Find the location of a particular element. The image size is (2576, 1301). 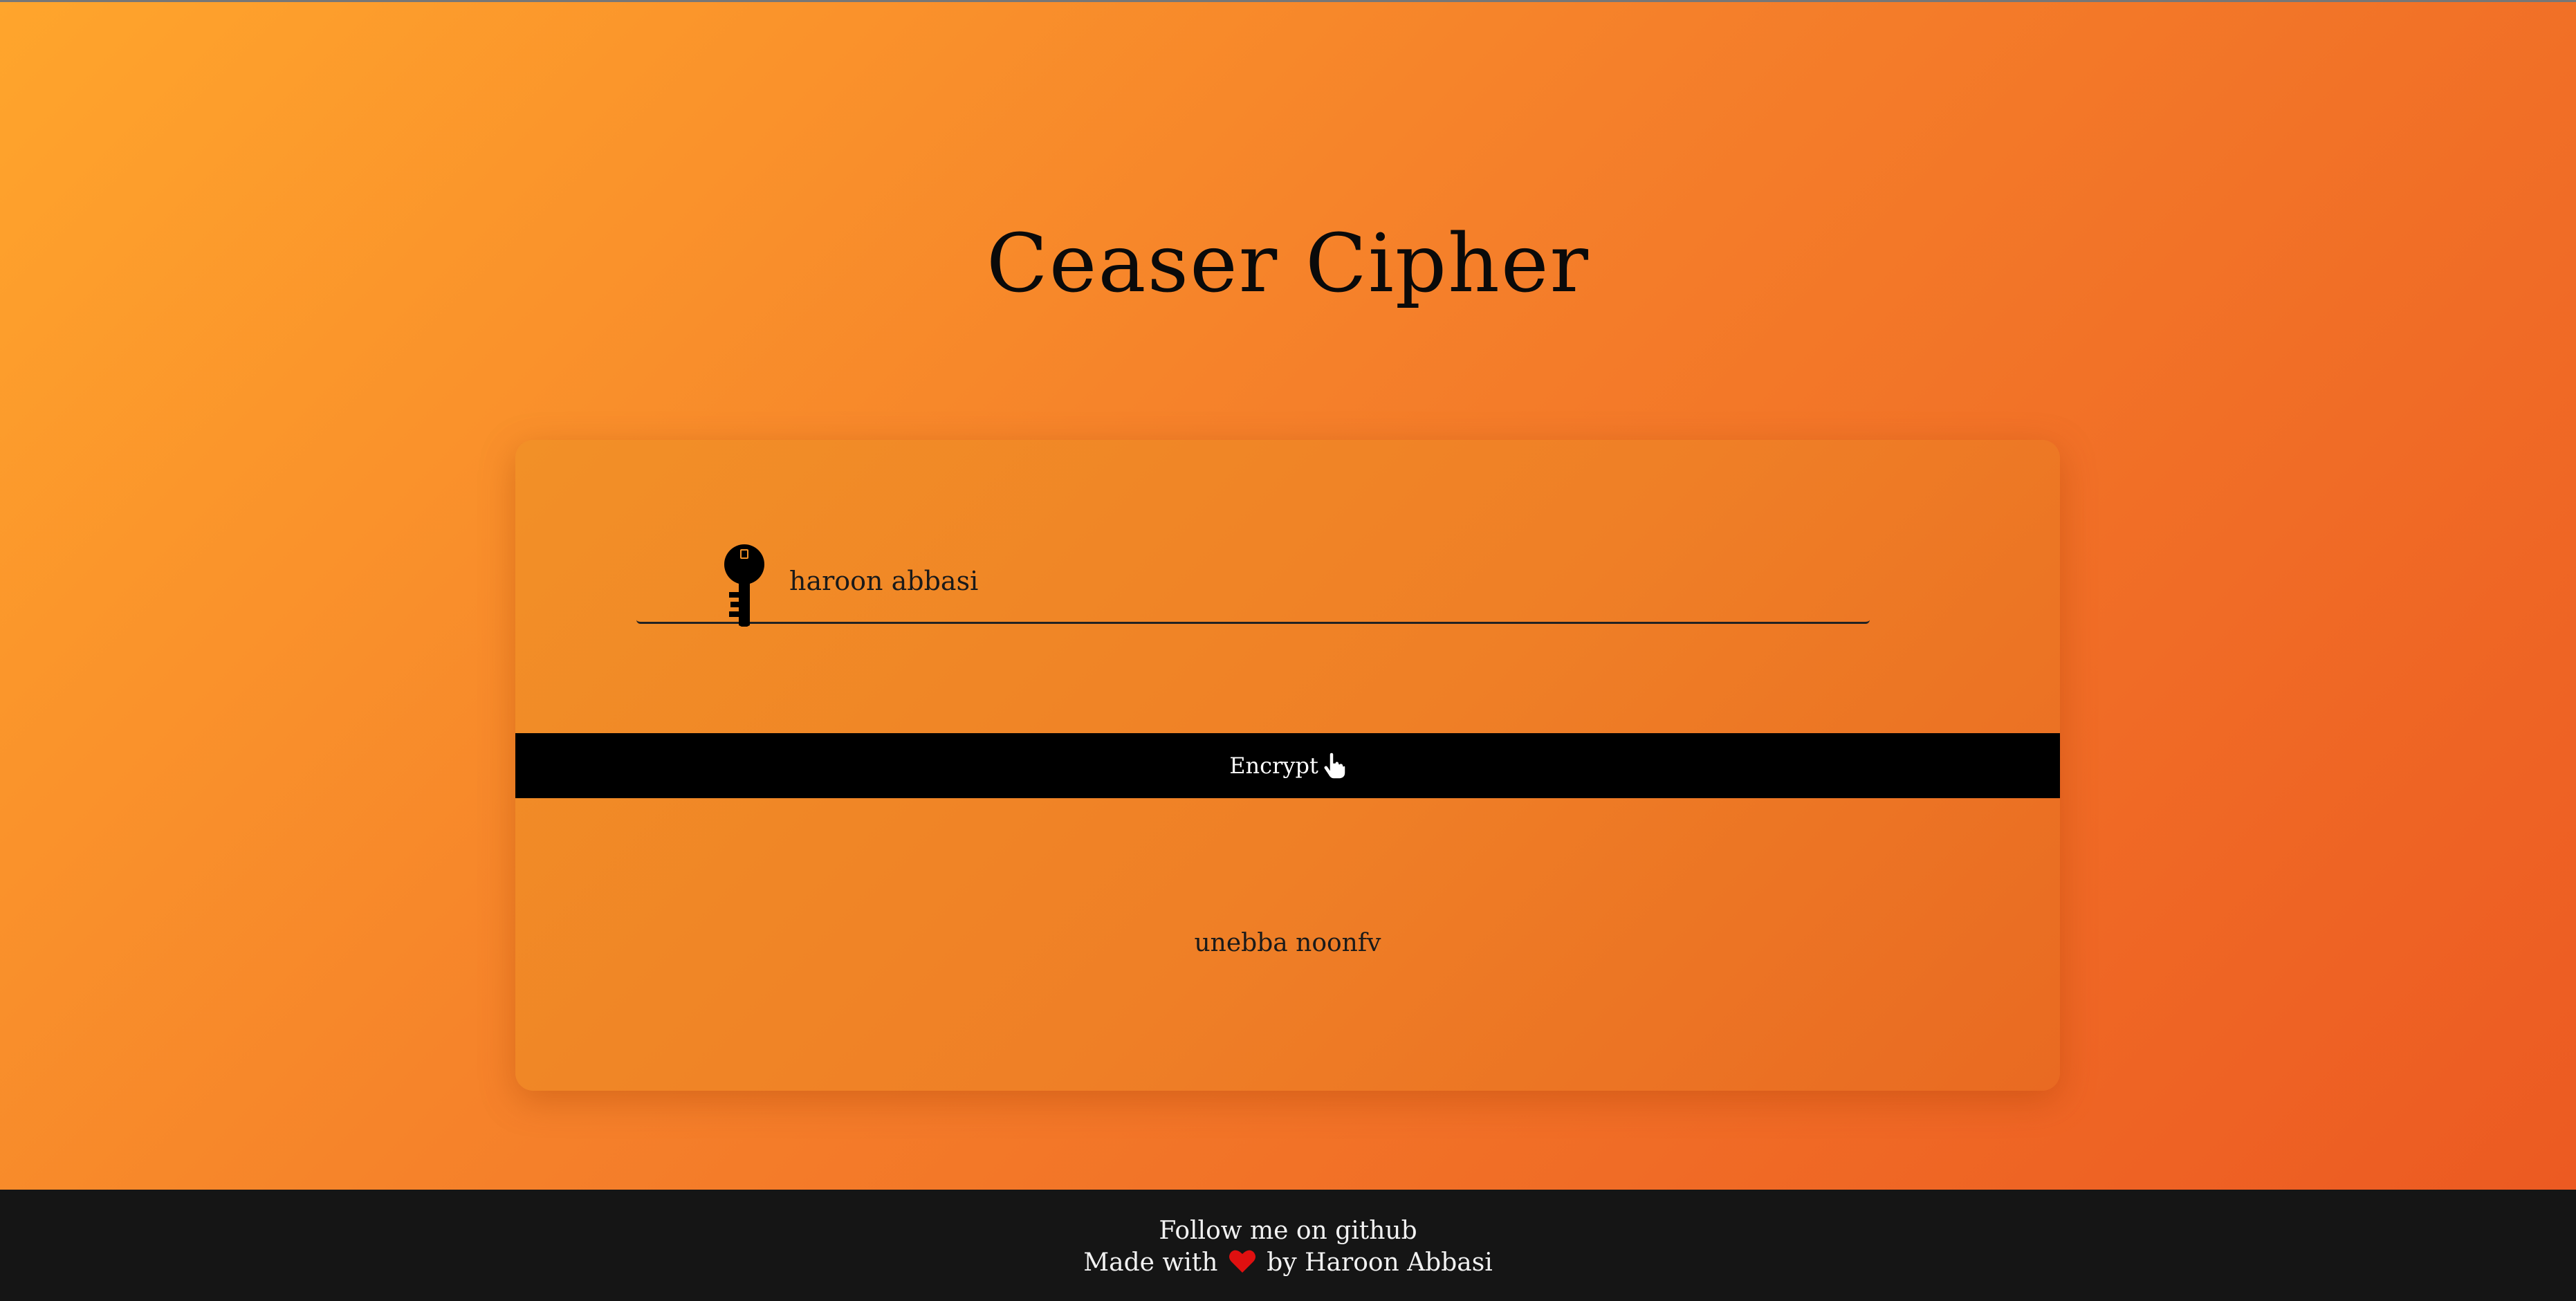

heart-icon is located at coordinates (1242, 1261).